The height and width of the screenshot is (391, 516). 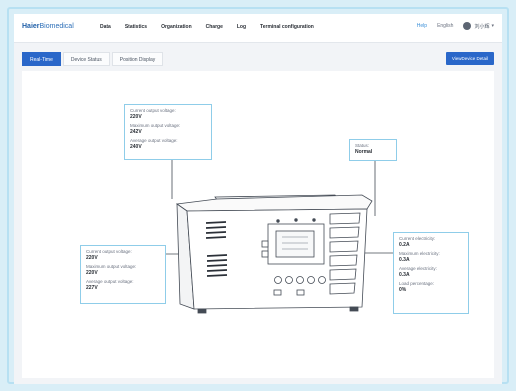 What do you see at coordinates (105, 27) in the screenshot?
I see `nav-item-data: Data` at bounding box center [105, 27].